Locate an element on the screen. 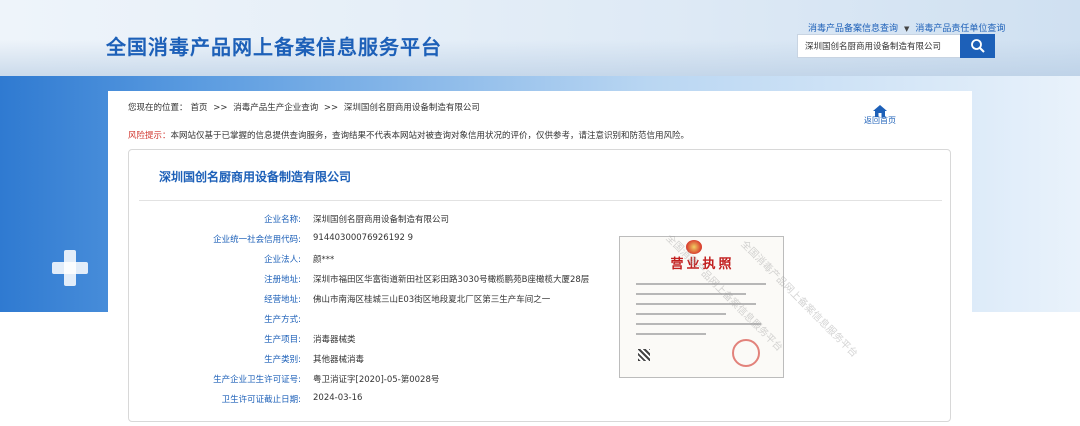 This screenshot has width=1080, height=426. field-value: 消毒器械类 is located at coordinates (334, 340).